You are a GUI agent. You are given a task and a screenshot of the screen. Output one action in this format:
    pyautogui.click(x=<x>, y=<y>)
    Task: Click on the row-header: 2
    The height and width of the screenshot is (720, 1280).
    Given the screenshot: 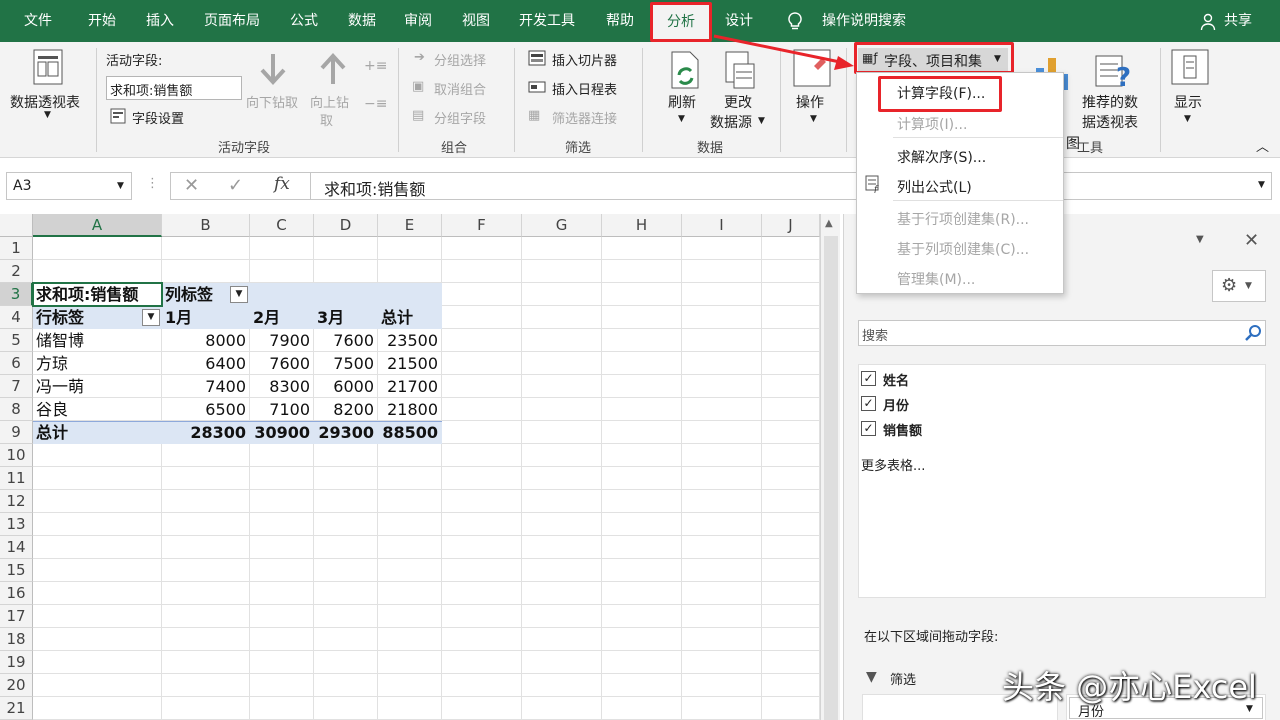 What is the action you would take?
    pyautogui.click(x=16, y=271)
    